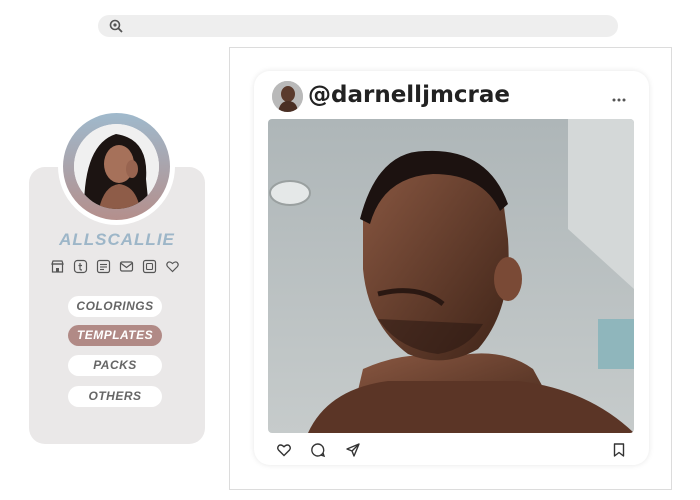 The height and width of the screenshot is (500, 700). What do you see at coordinates (619, 450) in the screenshot?
I see `bookmark-icon` at bounding box center [619, 450].